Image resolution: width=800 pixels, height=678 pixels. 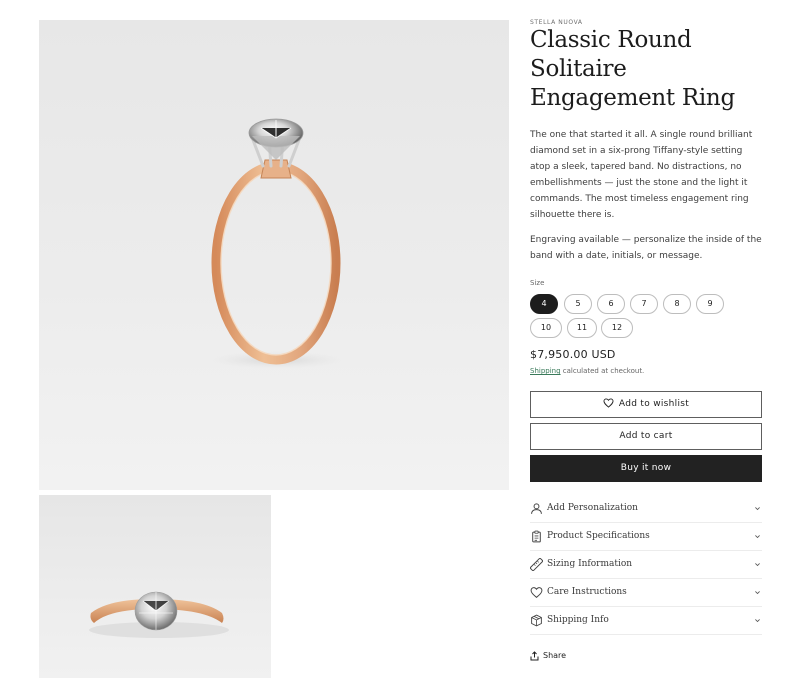 What do you see at coordinates (546, 328) in the screenshot?
I see `size-option-10: 10` at bounding box center [546, 328].